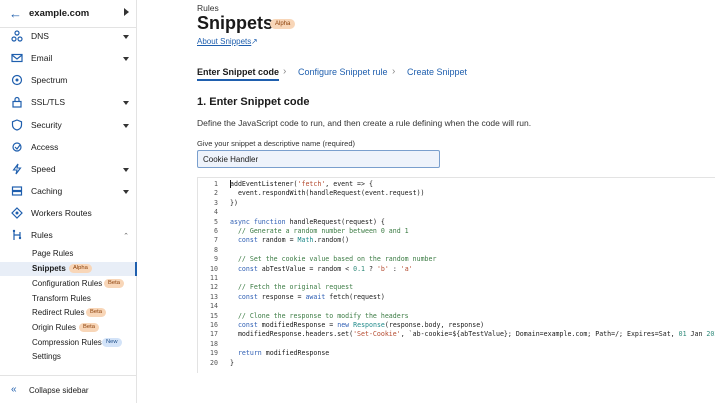  Describe the element at coordinates (68, 37) in the screenshot. I see `sidebar-item-dns: DNS` at that location.